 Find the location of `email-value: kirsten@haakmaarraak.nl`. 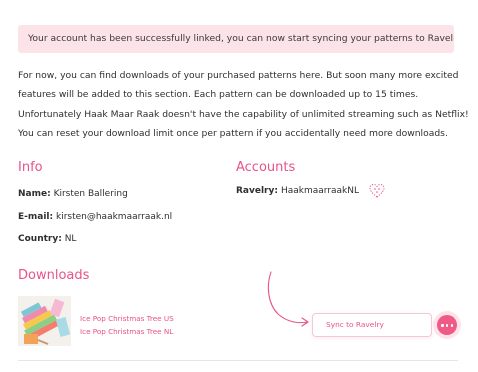

email-value: kirsten@haakmaarraak.nl is located at coordinates (114, 216).